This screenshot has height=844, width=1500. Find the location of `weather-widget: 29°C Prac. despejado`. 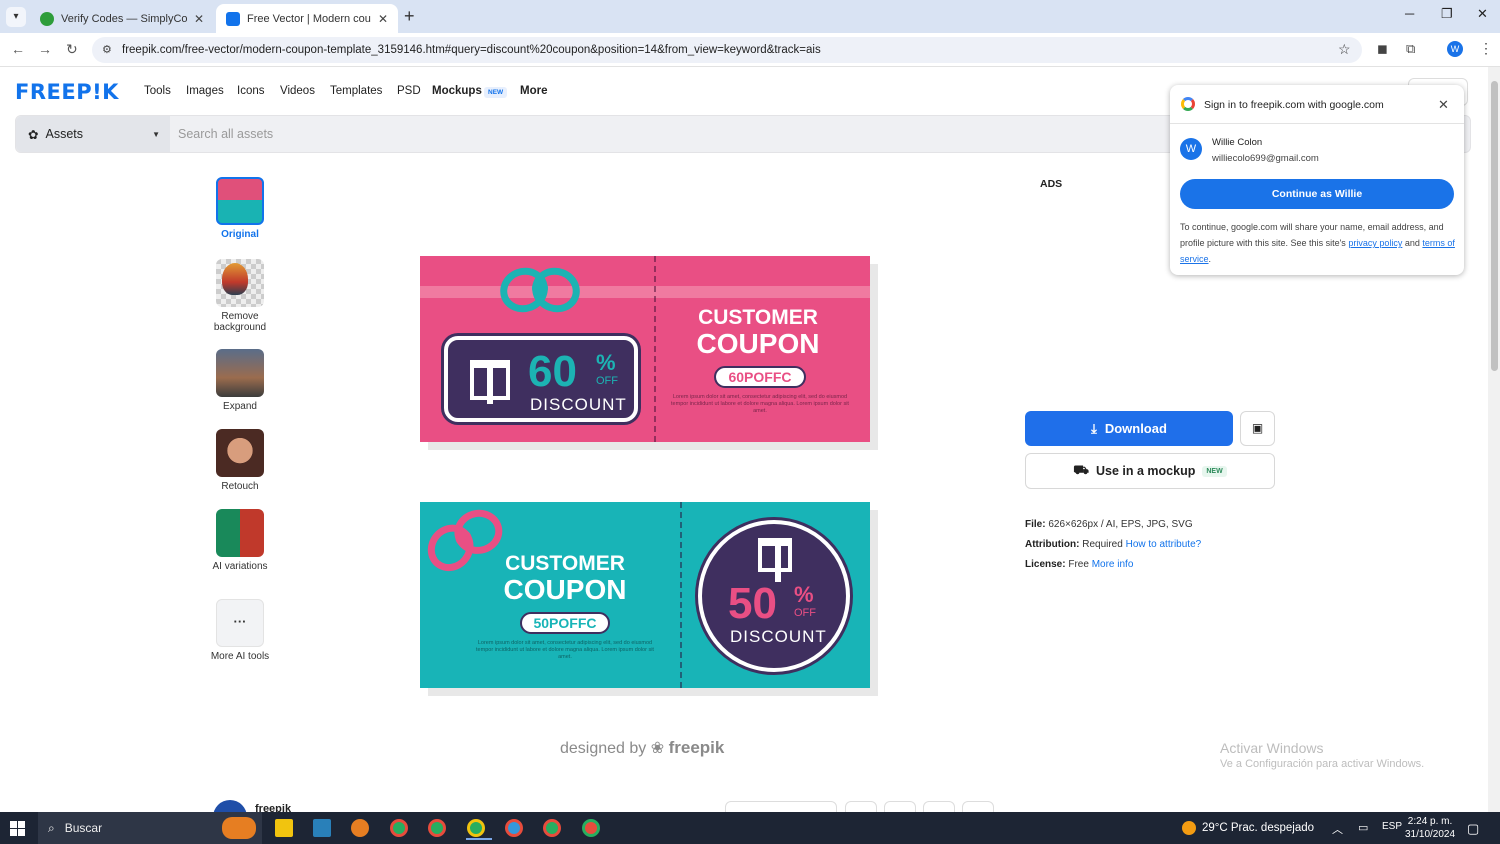

weather-widget: 29°C Prac. despejado is located at coordinates (1248, 828).